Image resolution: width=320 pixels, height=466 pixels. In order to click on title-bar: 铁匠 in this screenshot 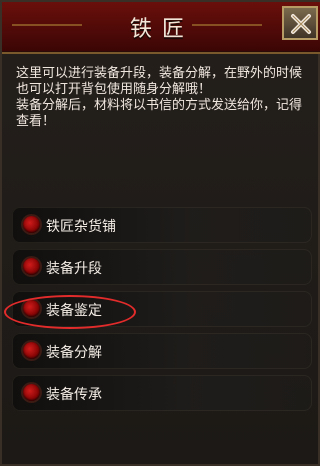, I will do `click(161, 28)`.